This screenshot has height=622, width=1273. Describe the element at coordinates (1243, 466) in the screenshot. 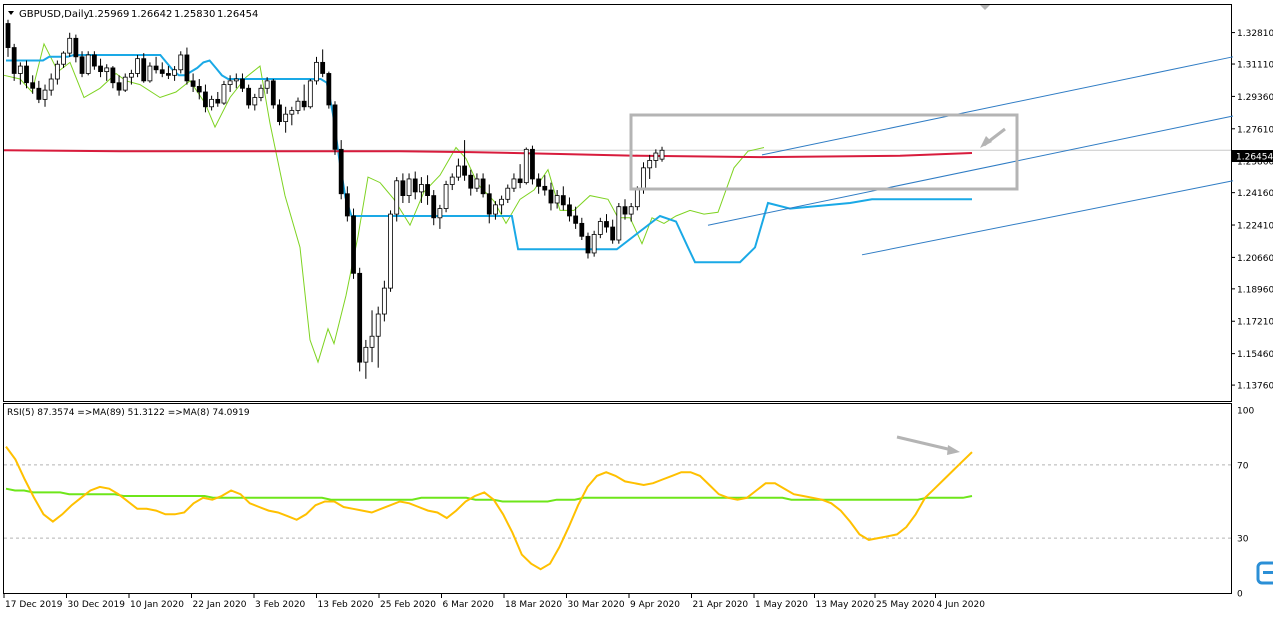

I see `rsi-tick-label: 70` at that location.